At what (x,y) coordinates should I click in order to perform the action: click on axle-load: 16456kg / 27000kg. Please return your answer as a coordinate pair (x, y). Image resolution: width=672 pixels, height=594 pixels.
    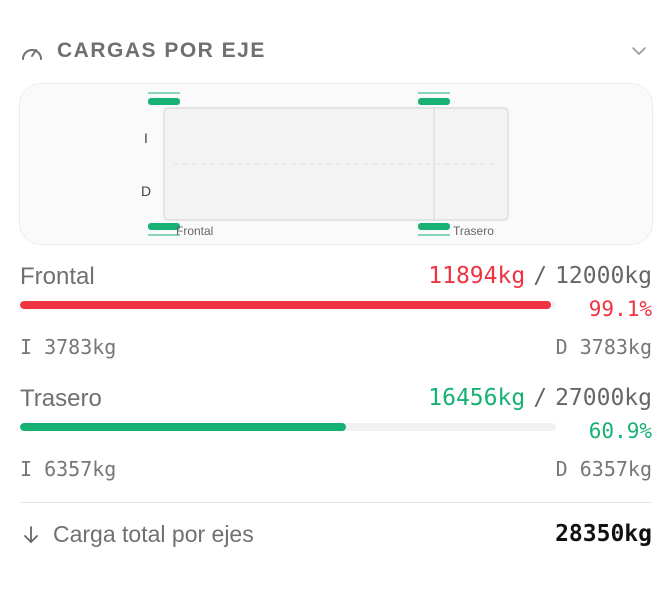
    Looking at the image, I should click on (540, 398).